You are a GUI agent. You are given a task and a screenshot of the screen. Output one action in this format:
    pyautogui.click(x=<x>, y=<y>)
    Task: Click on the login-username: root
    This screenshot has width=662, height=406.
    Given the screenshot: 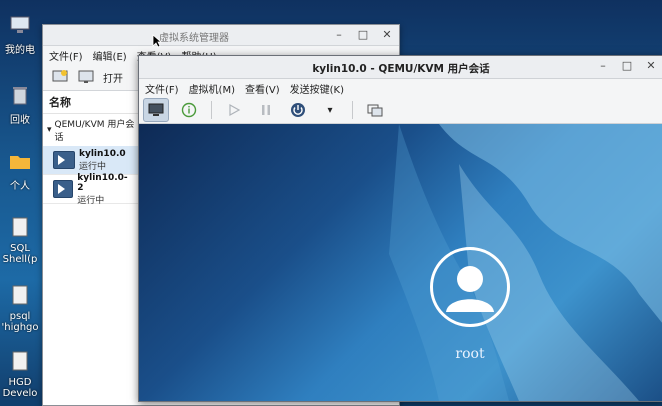 What is the action you would take?
    pyautogui.click(x=470, y=354)
    